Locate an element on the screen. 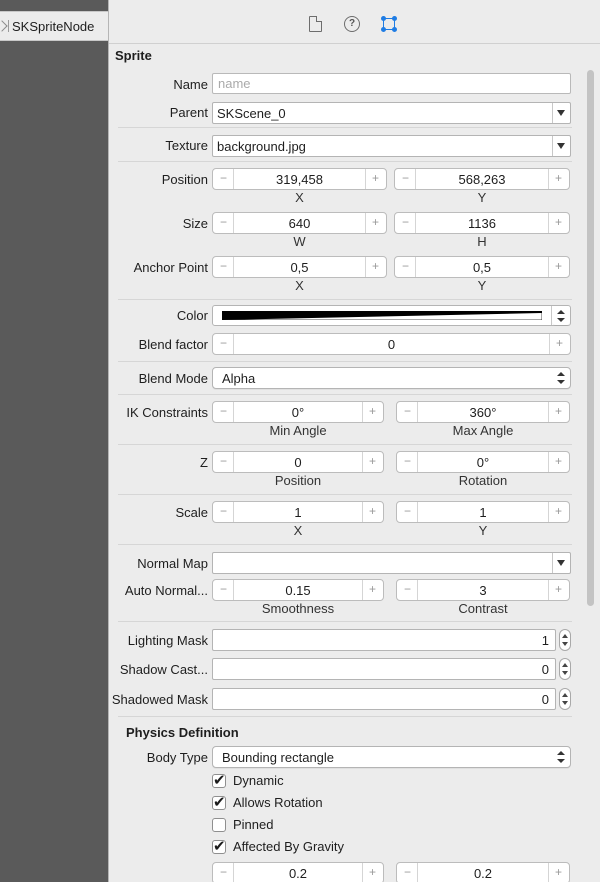 The height and width of the screenshot is (882, 600). lighting-mask-input: 1 is located at coordinates (384, 640).